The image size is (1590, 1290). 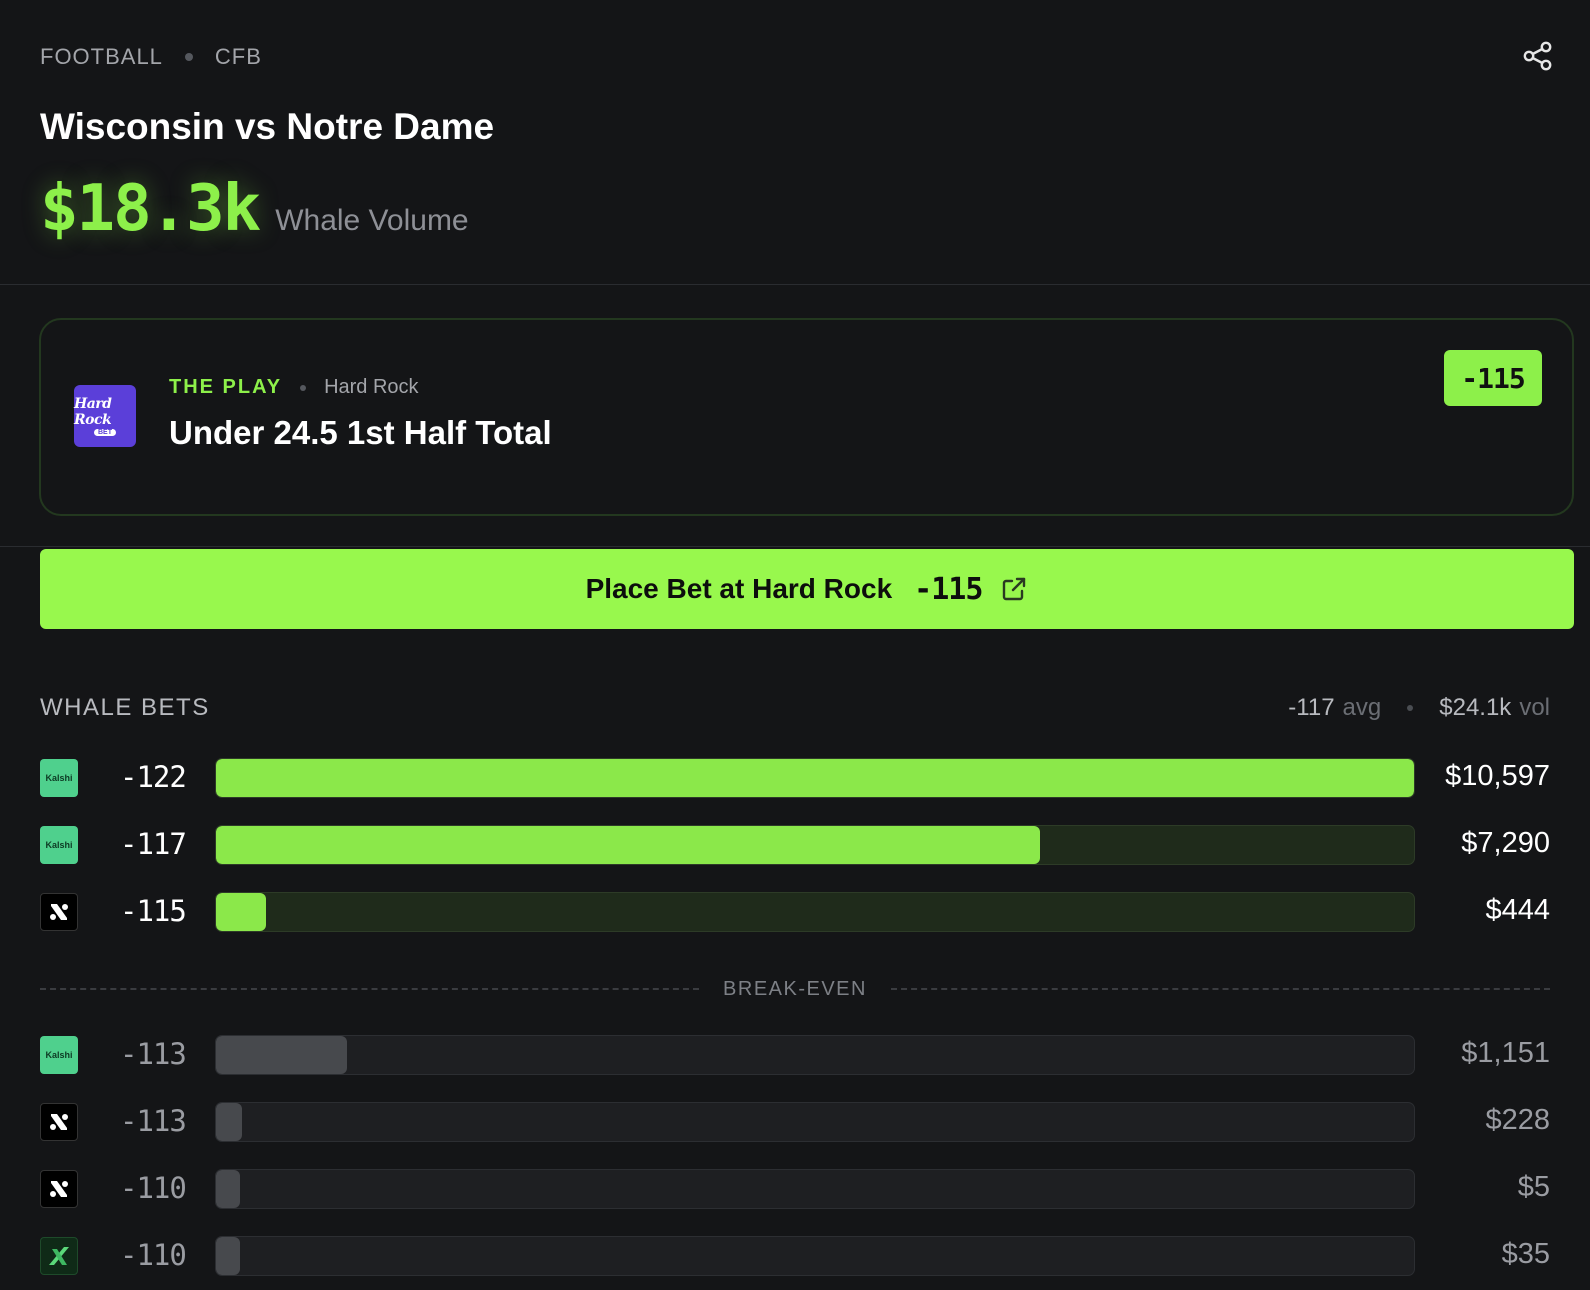 I want to click on share-icon, so click(x=1538, y=56).